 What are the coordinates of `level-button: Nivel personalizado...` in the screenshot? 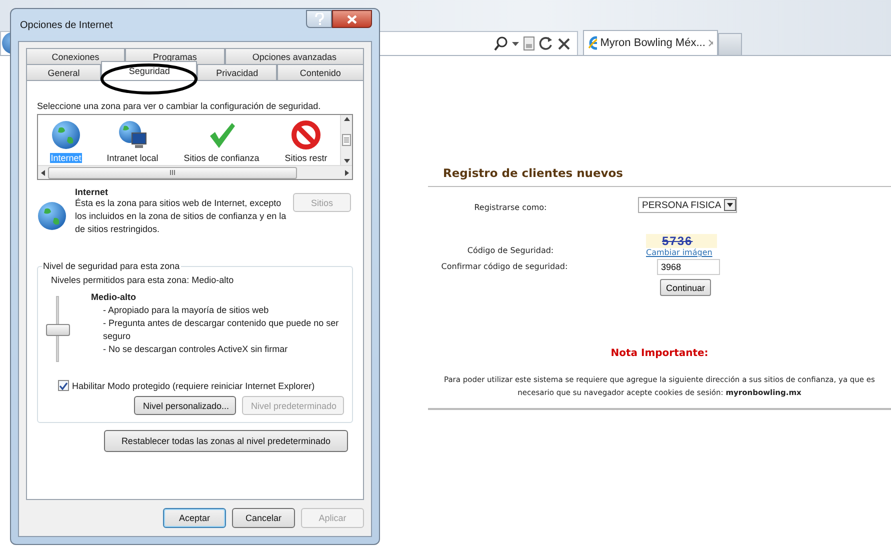 It's located at (185, 405).